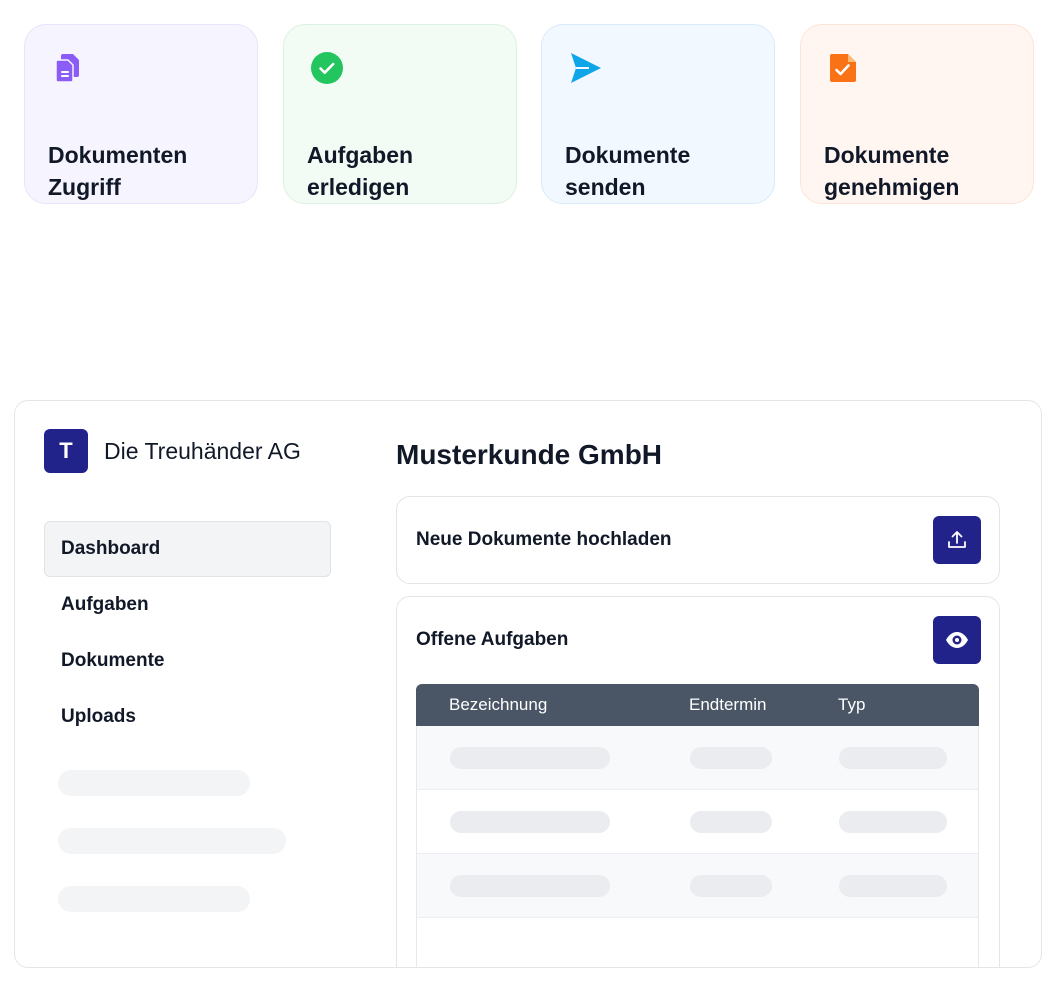 The width and height of the screenshot is (1058, 984). What do you see at coordinates (67, 68) in the screenshot?
I see `documents-icon` at bounding box center [67, 68].